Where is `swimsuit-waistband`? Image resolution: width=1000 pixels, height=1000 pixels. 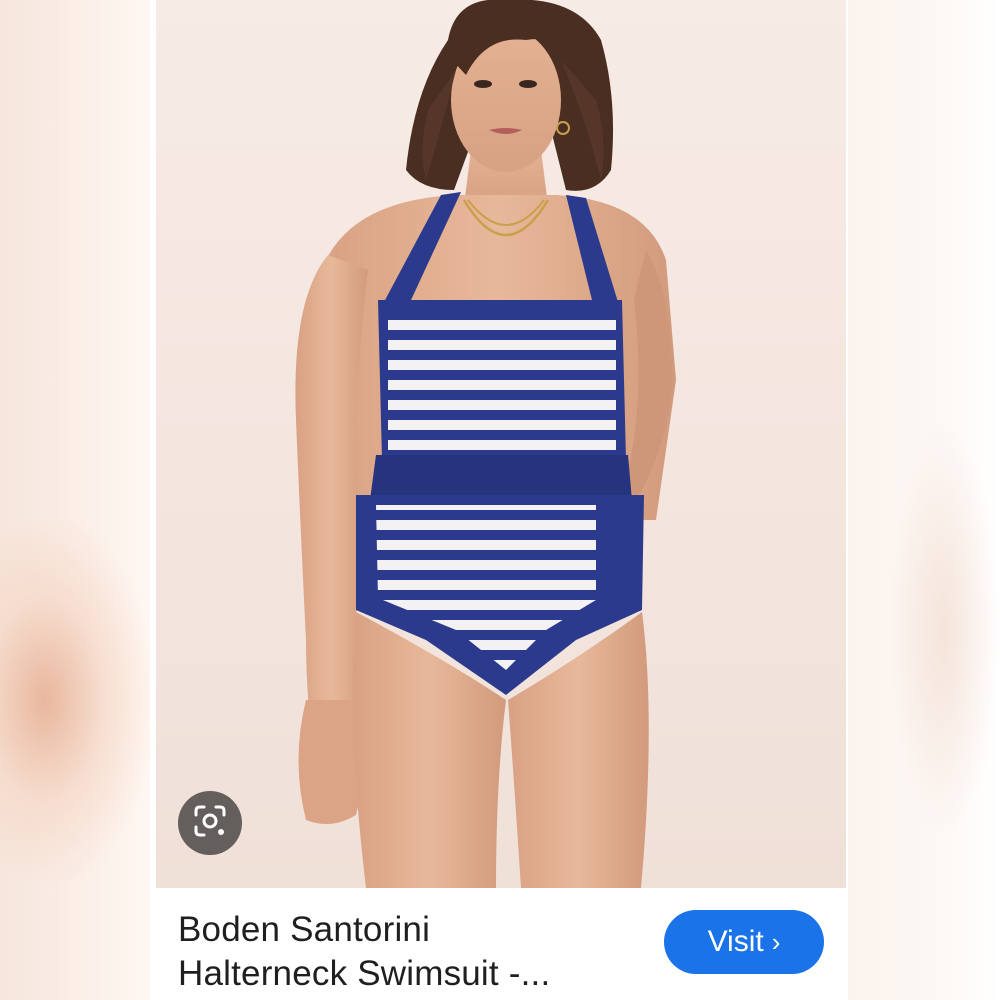
swimsuit-waistband is located at coordinates (501, 477).